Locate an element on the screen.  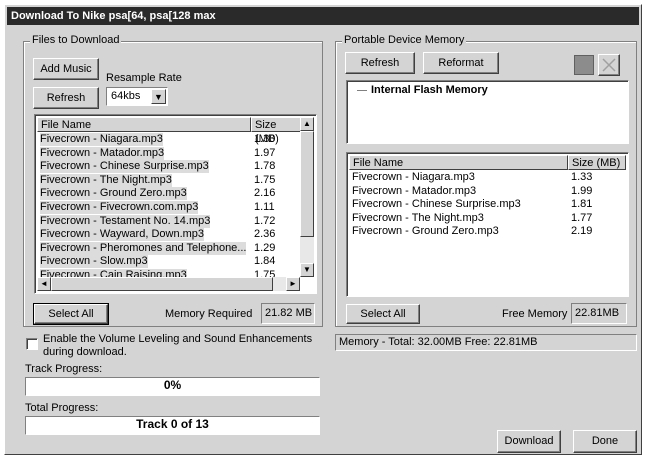
file-size: 1.81 is located at coordinates (582, 204).